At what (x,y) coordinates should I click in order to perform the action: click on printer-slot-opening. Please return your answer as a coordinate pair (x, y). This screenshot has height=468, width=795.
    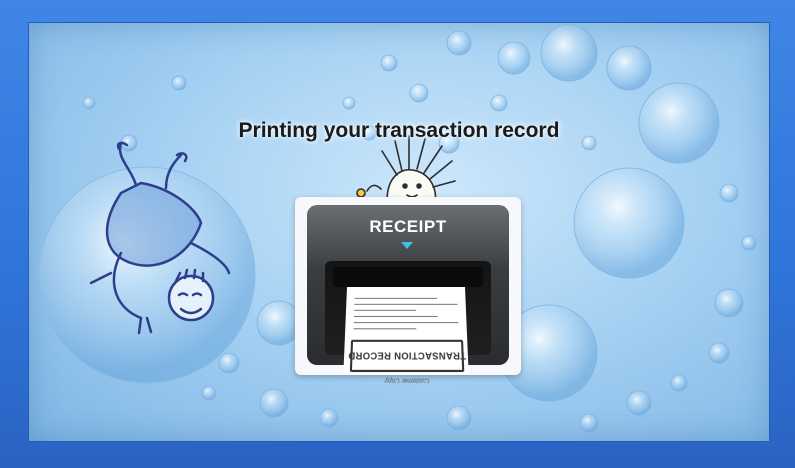
    Looking at the image, I should click on (408, 277).